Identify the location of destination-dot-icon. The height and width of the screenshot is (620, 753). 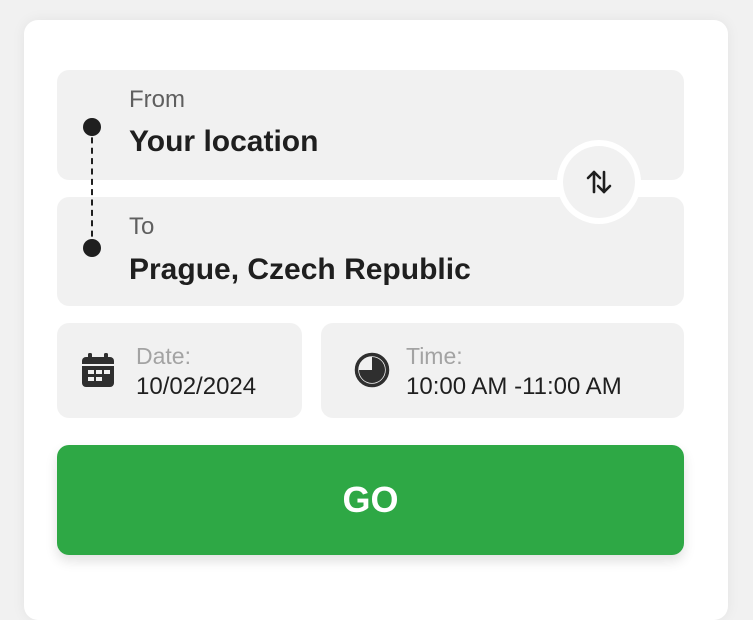
(92, 248).